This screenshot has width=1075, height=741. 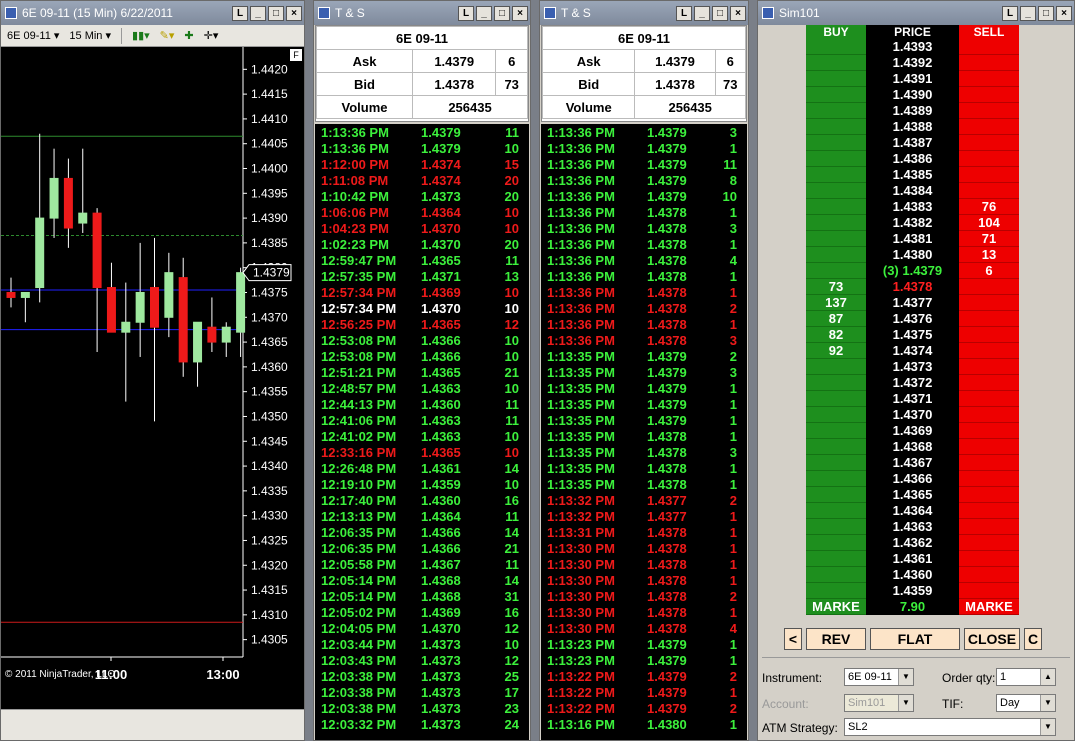 What do you see at coordinates (989, 255) in the screenshot?
I see `sell-cell: 13` at bounding box center [989, 255].